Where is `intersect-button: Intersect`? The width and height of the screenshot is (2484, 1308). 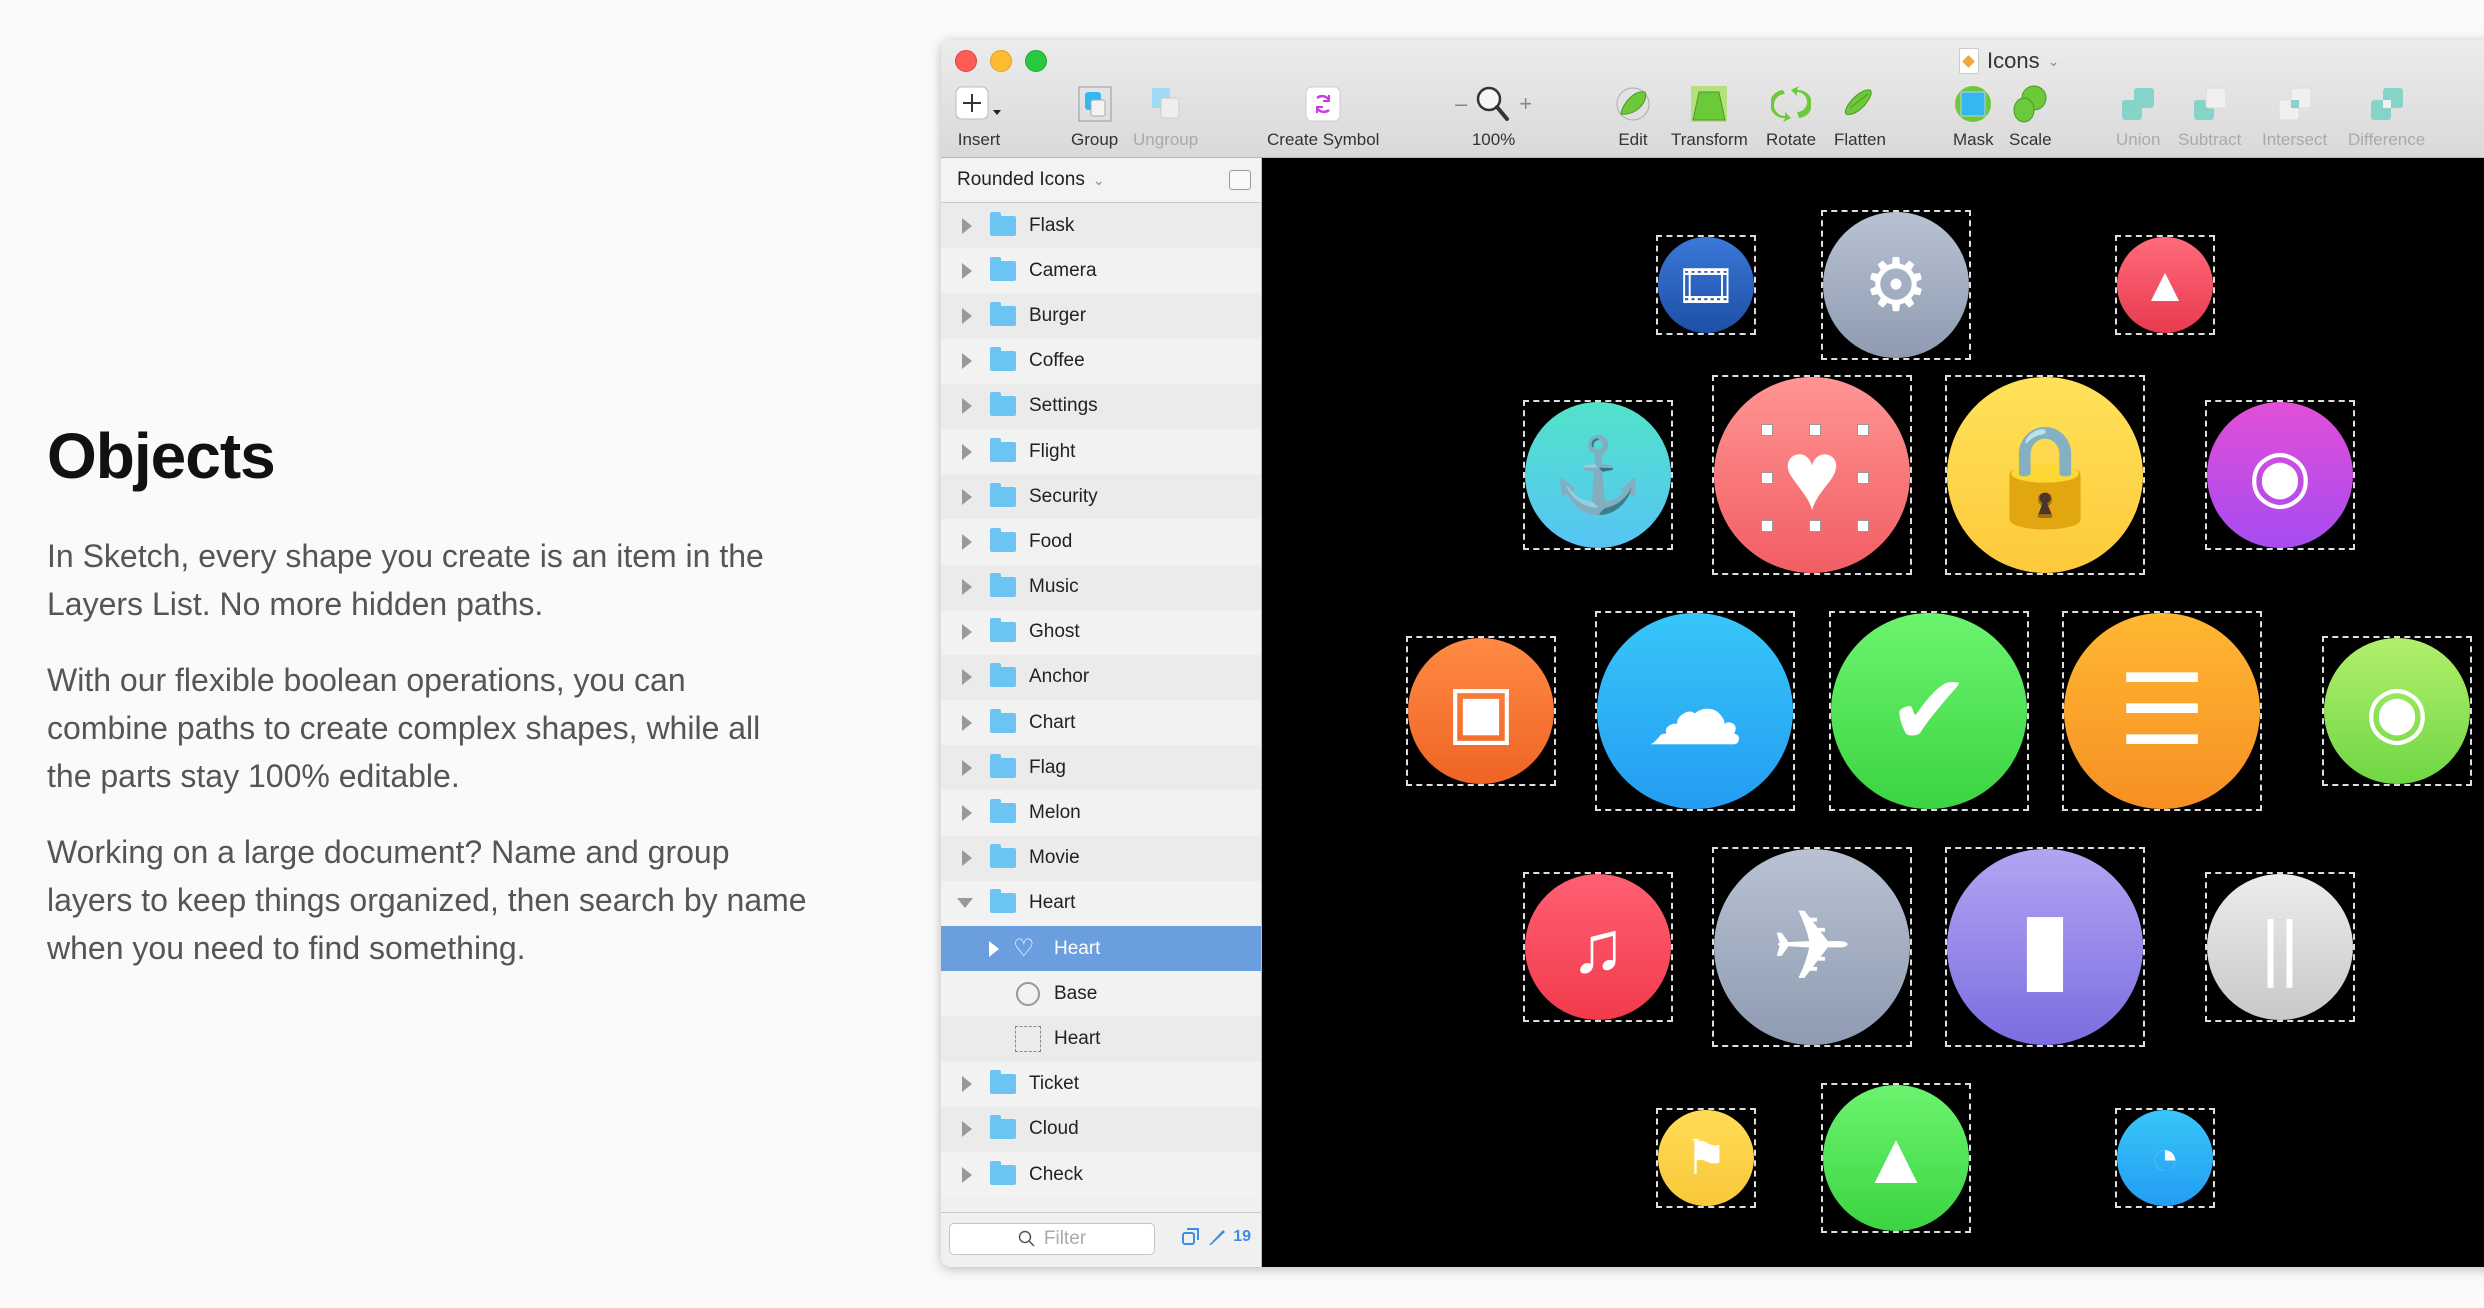
intersect-button: Intersect is located at coordinates (2294, 116).